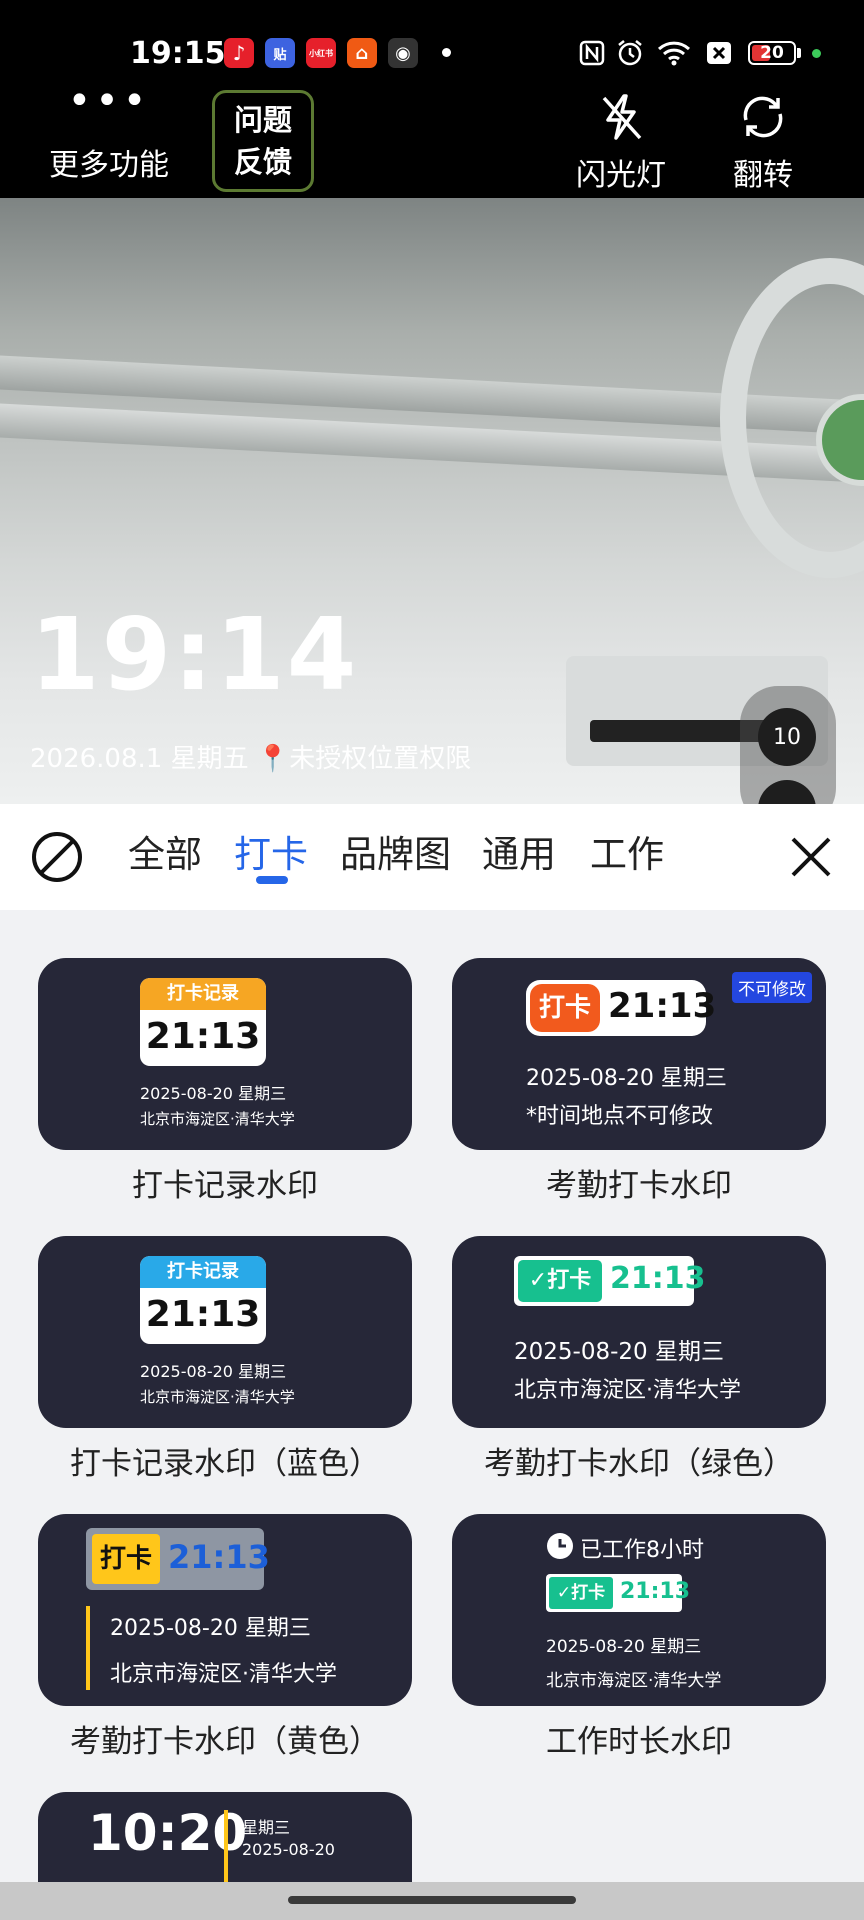  Describe the element at coordinates (432, 1900) in the screenshot. I see `home-indicator` at that location.